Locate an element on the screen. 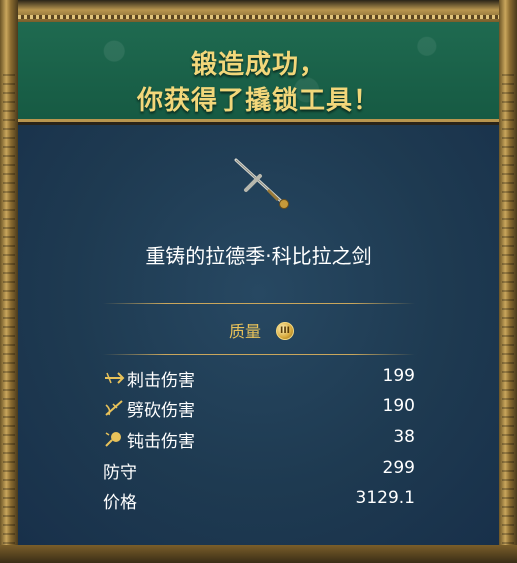 The height and width of the screenshot is (563, 517). stat-value: 3129.1 is located at coordinates (385, 498).